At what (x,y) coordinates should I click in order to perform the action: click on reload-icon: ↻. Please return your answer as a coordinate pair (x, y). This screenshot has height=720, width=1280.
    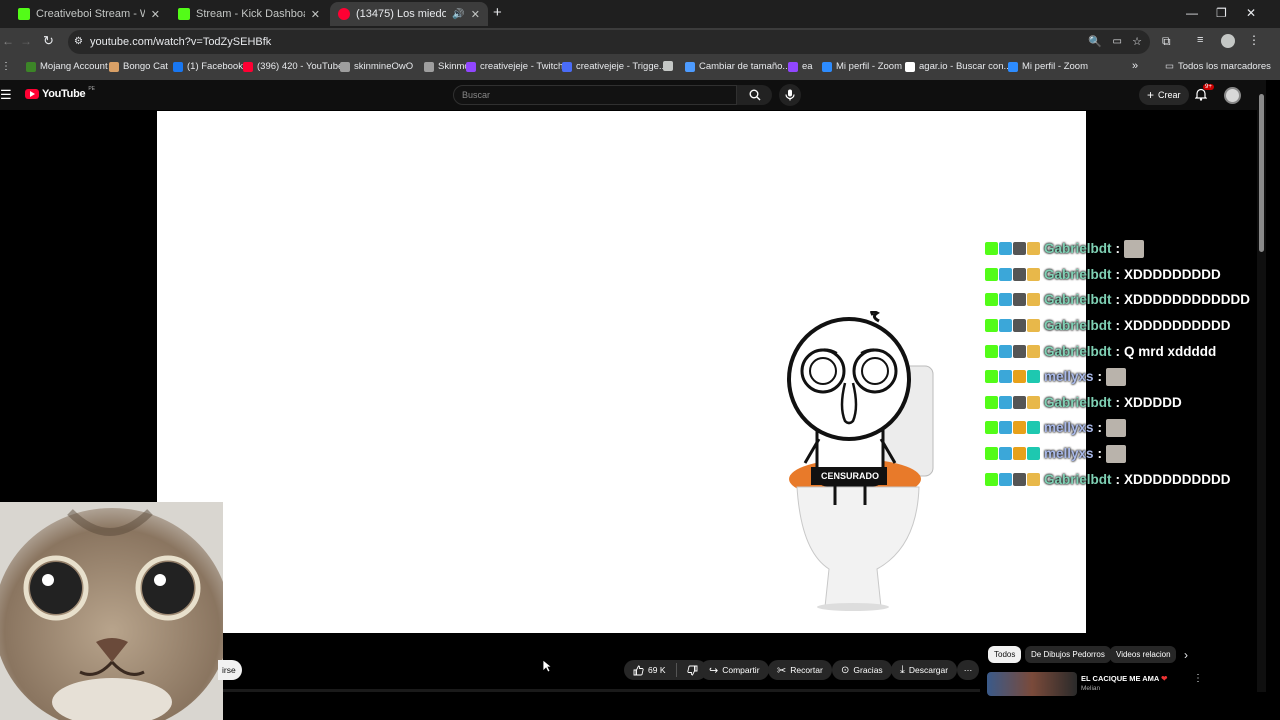
    Looking at the image, I should click on (48, 41).